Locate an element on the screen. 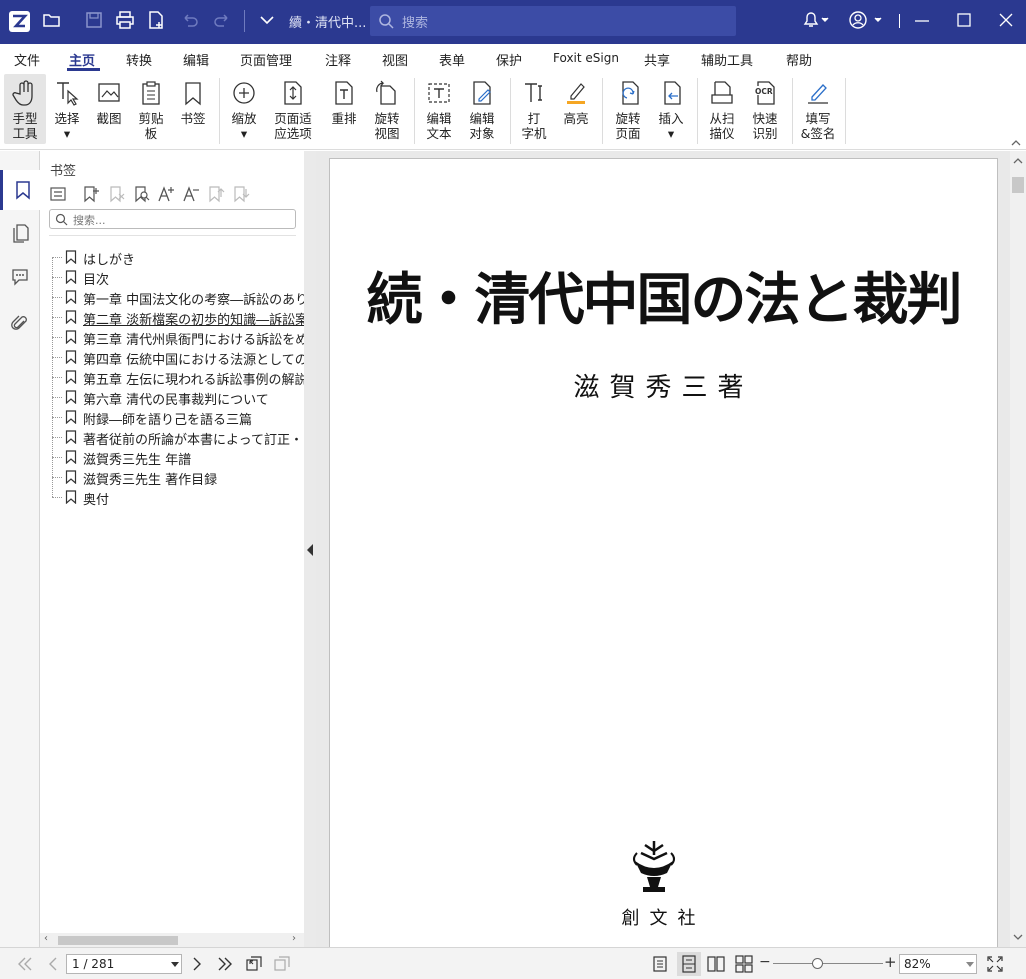 This screenshot has height=979, width=1026. reflow-button: 重排 is located at coordinates (344, 109).